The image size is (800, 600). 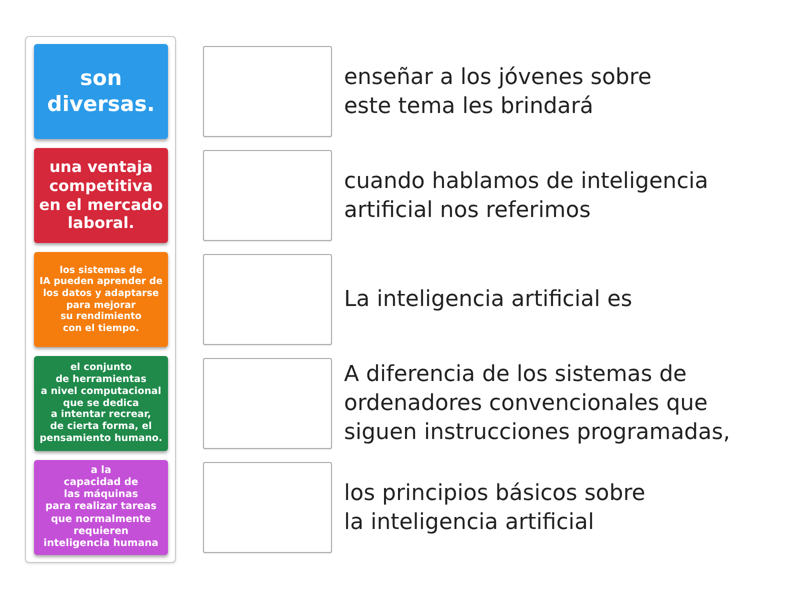 What do you see at coordinates (495, 508) in the screenshot?
I see `prompt-text: los principios básicos sobre la inteligencia artificial` at bounding box center [495, 508].